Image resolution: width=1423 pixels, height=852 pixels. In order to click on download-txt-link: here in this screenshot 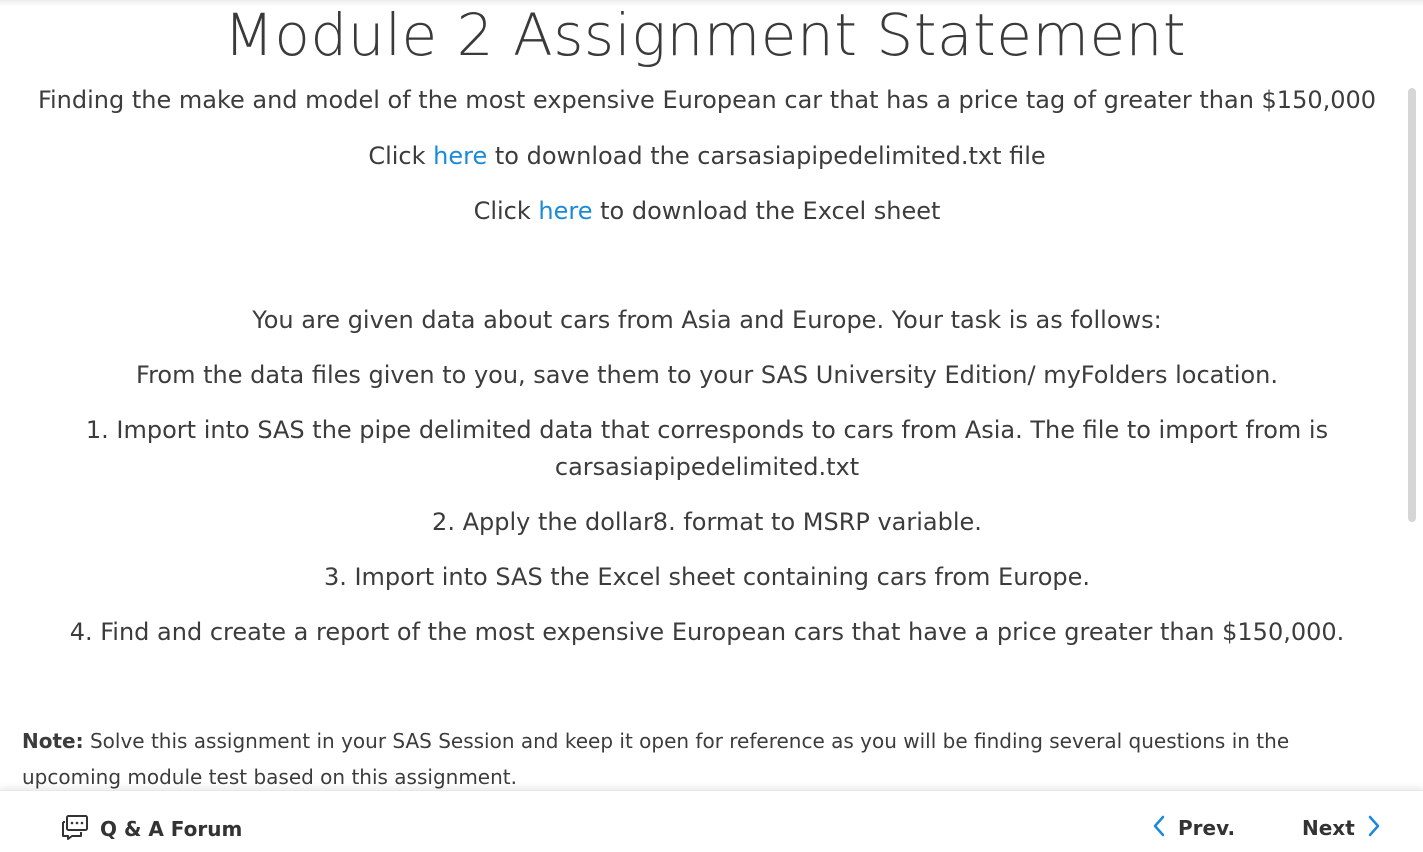, I will do `click(460, 156)`.